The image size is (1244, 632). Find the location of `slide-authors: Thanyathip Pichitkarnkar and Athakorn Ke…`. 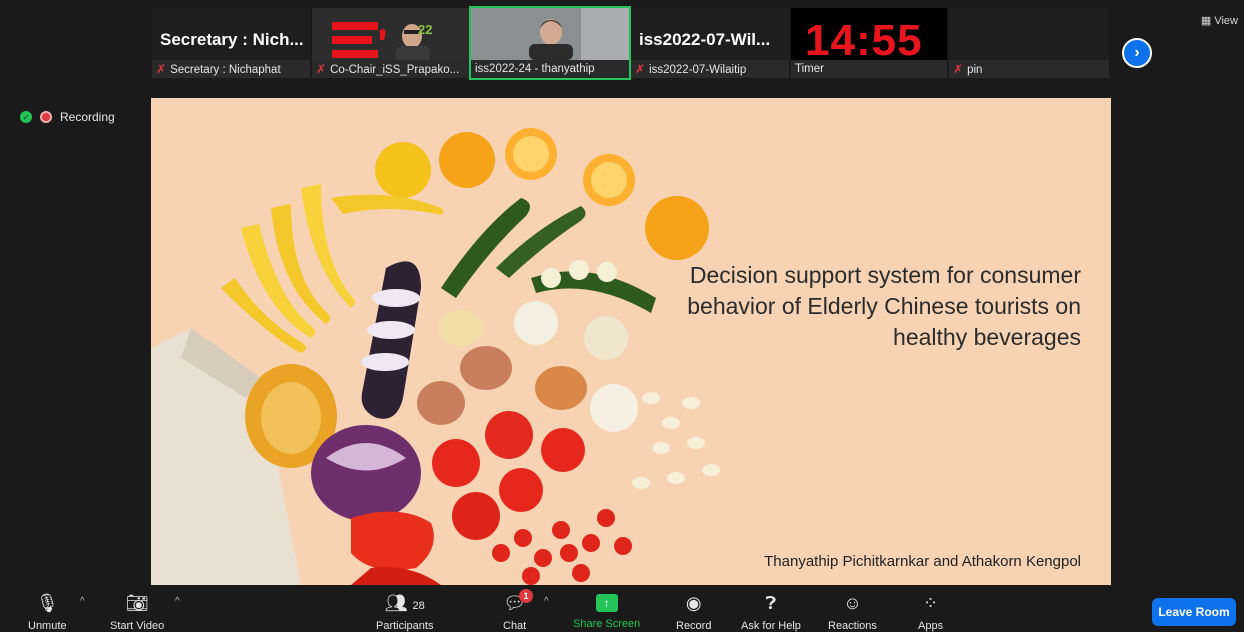

slide-authors: Thanyathip Pichitkarnkar and Athakorn Ke… is located at coordinates (922, 561).